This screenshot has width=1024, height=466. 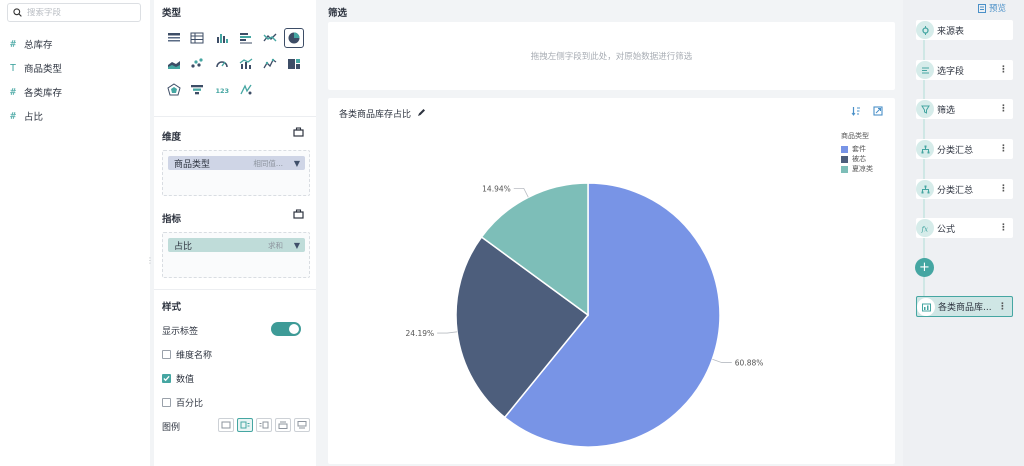 I want to click on filter-title: 筛选, so click(x=338, y=13).